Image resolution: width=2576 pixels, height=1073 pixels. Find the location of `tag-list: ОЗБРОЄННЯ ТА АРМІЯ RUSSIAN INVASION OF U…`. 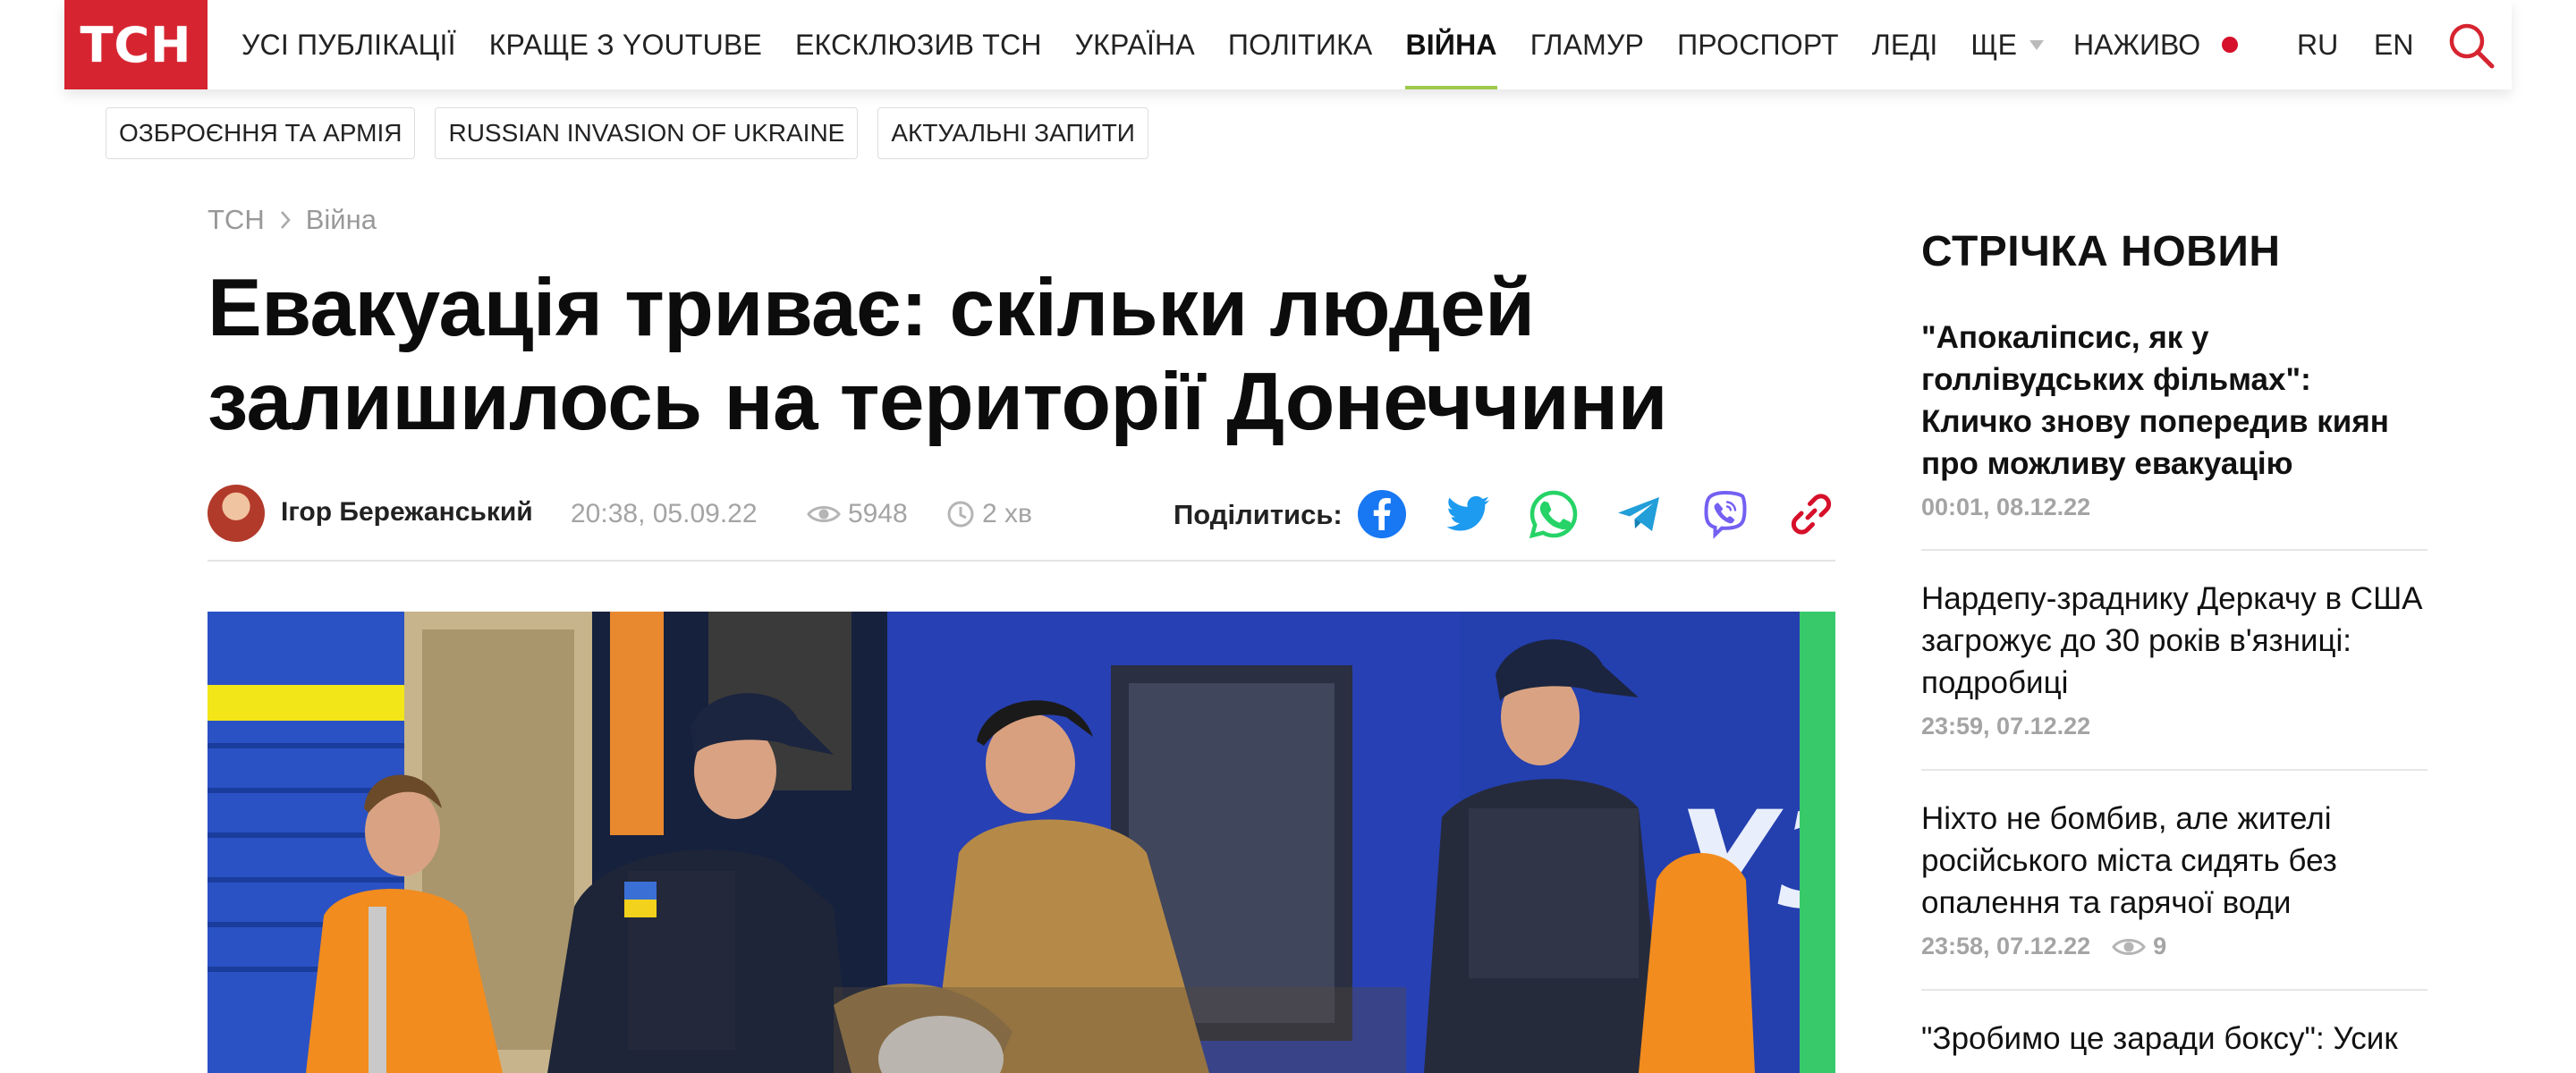

tag-list: ОЗБРОЄННЯ ТА АРМІЯ RUSSIAN INVASION OF U… is located at coordinates (637, 133).